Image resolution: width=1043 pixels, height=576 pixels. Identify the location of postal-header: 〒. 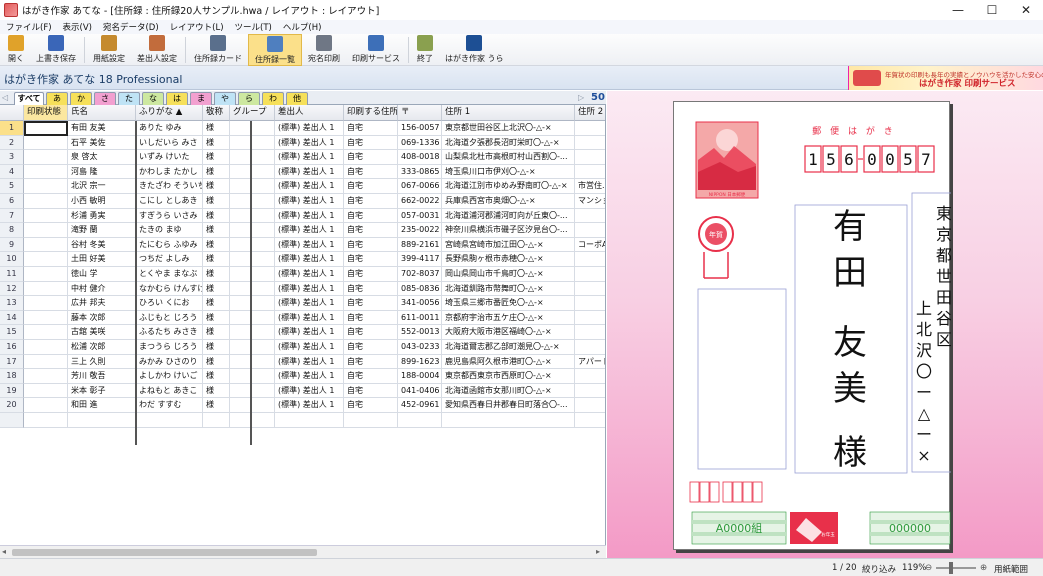
(420, 113).